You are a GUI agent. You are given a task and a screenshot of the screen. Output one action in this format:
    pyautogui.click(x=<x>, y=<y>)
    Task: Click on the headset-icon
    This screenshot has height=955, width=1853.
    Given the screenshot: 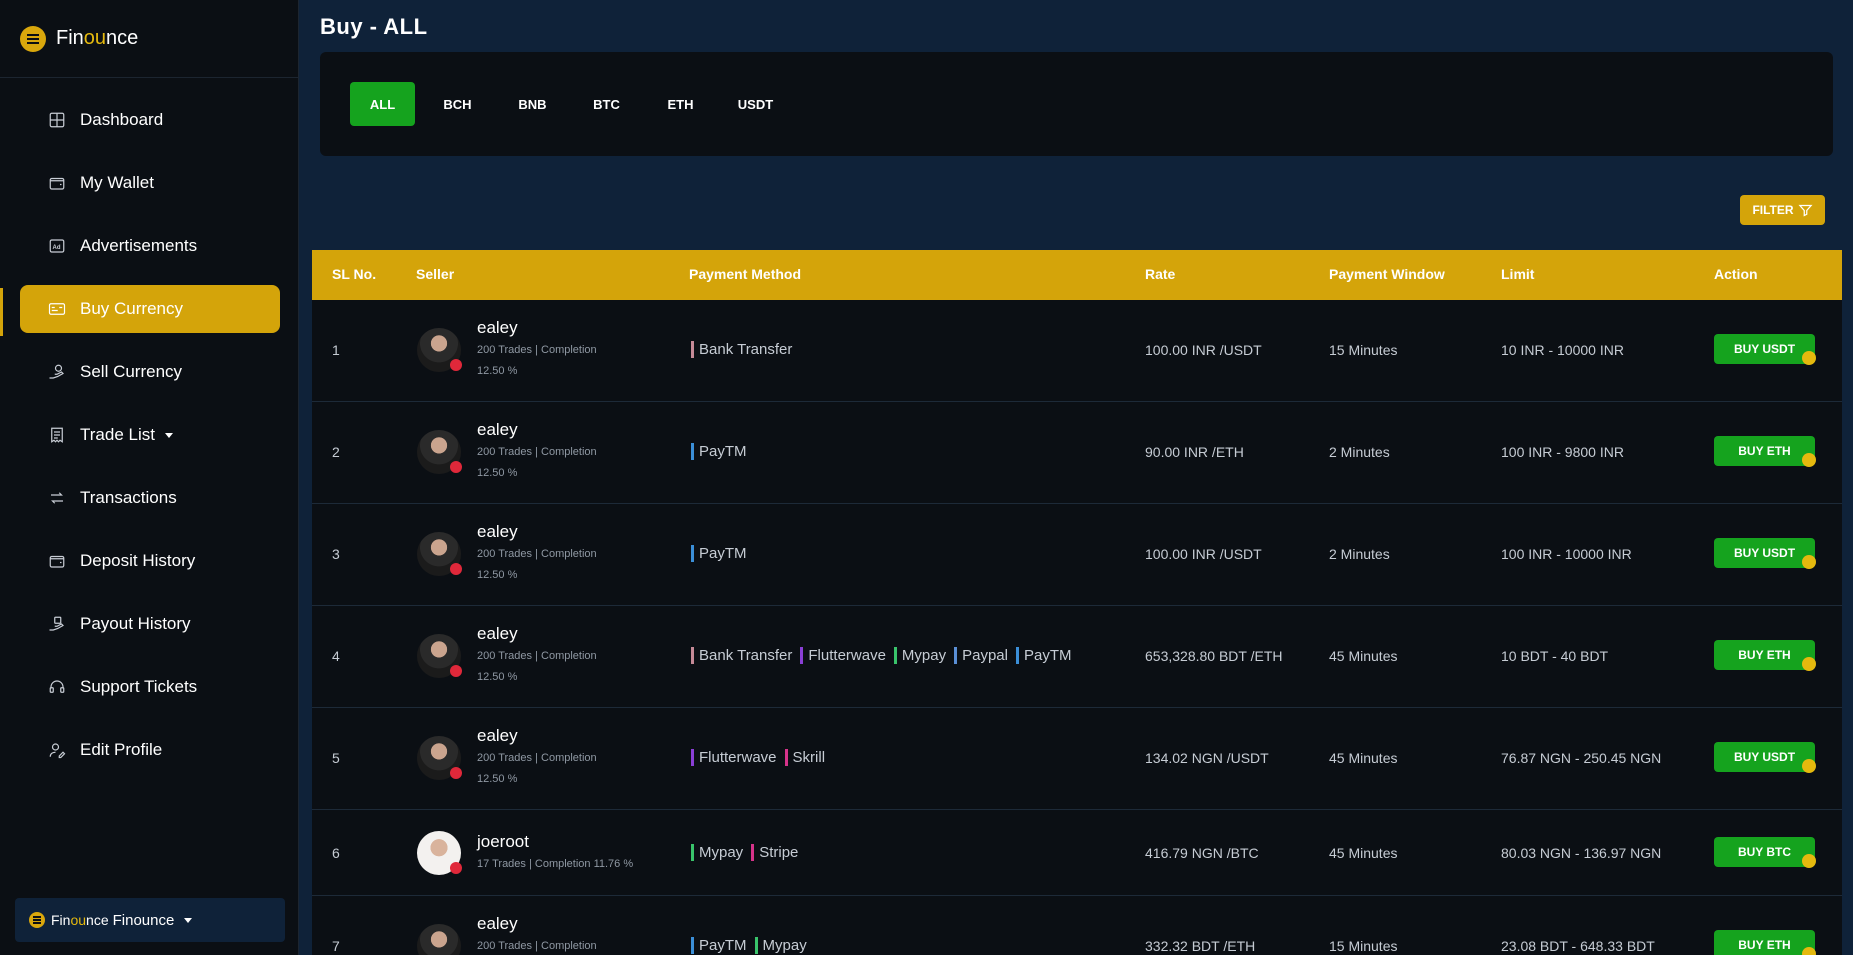 What is the action you would take?
    pyautogui.click(x=57, y=687)
    